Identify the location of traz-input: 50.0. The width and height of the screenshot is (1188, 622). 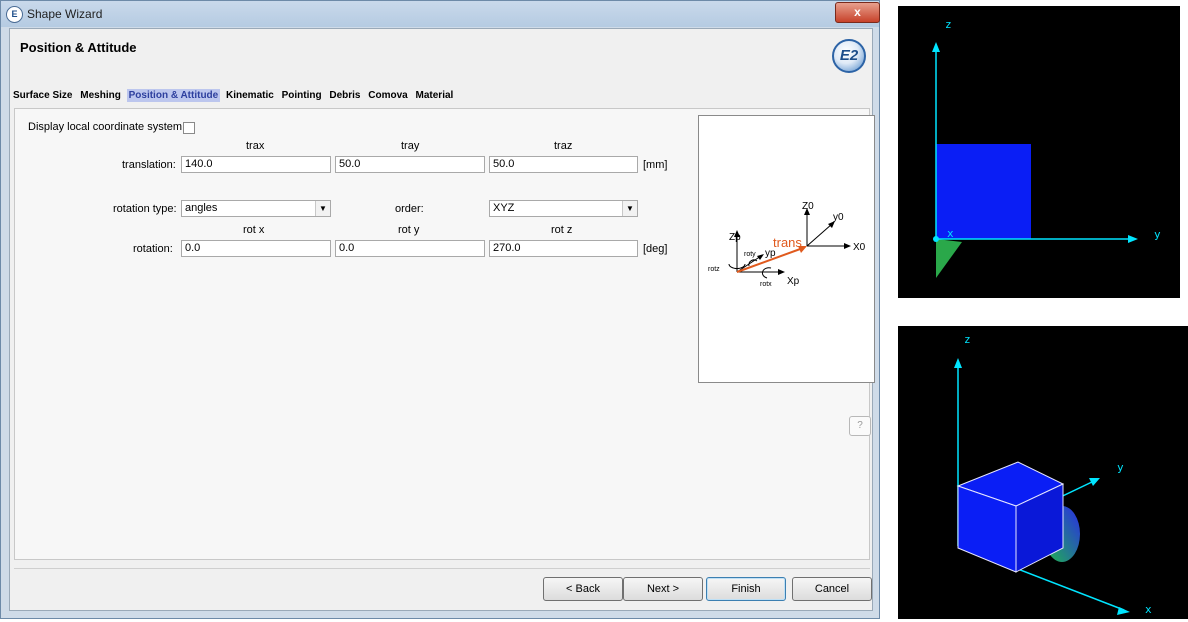
(563, 164).